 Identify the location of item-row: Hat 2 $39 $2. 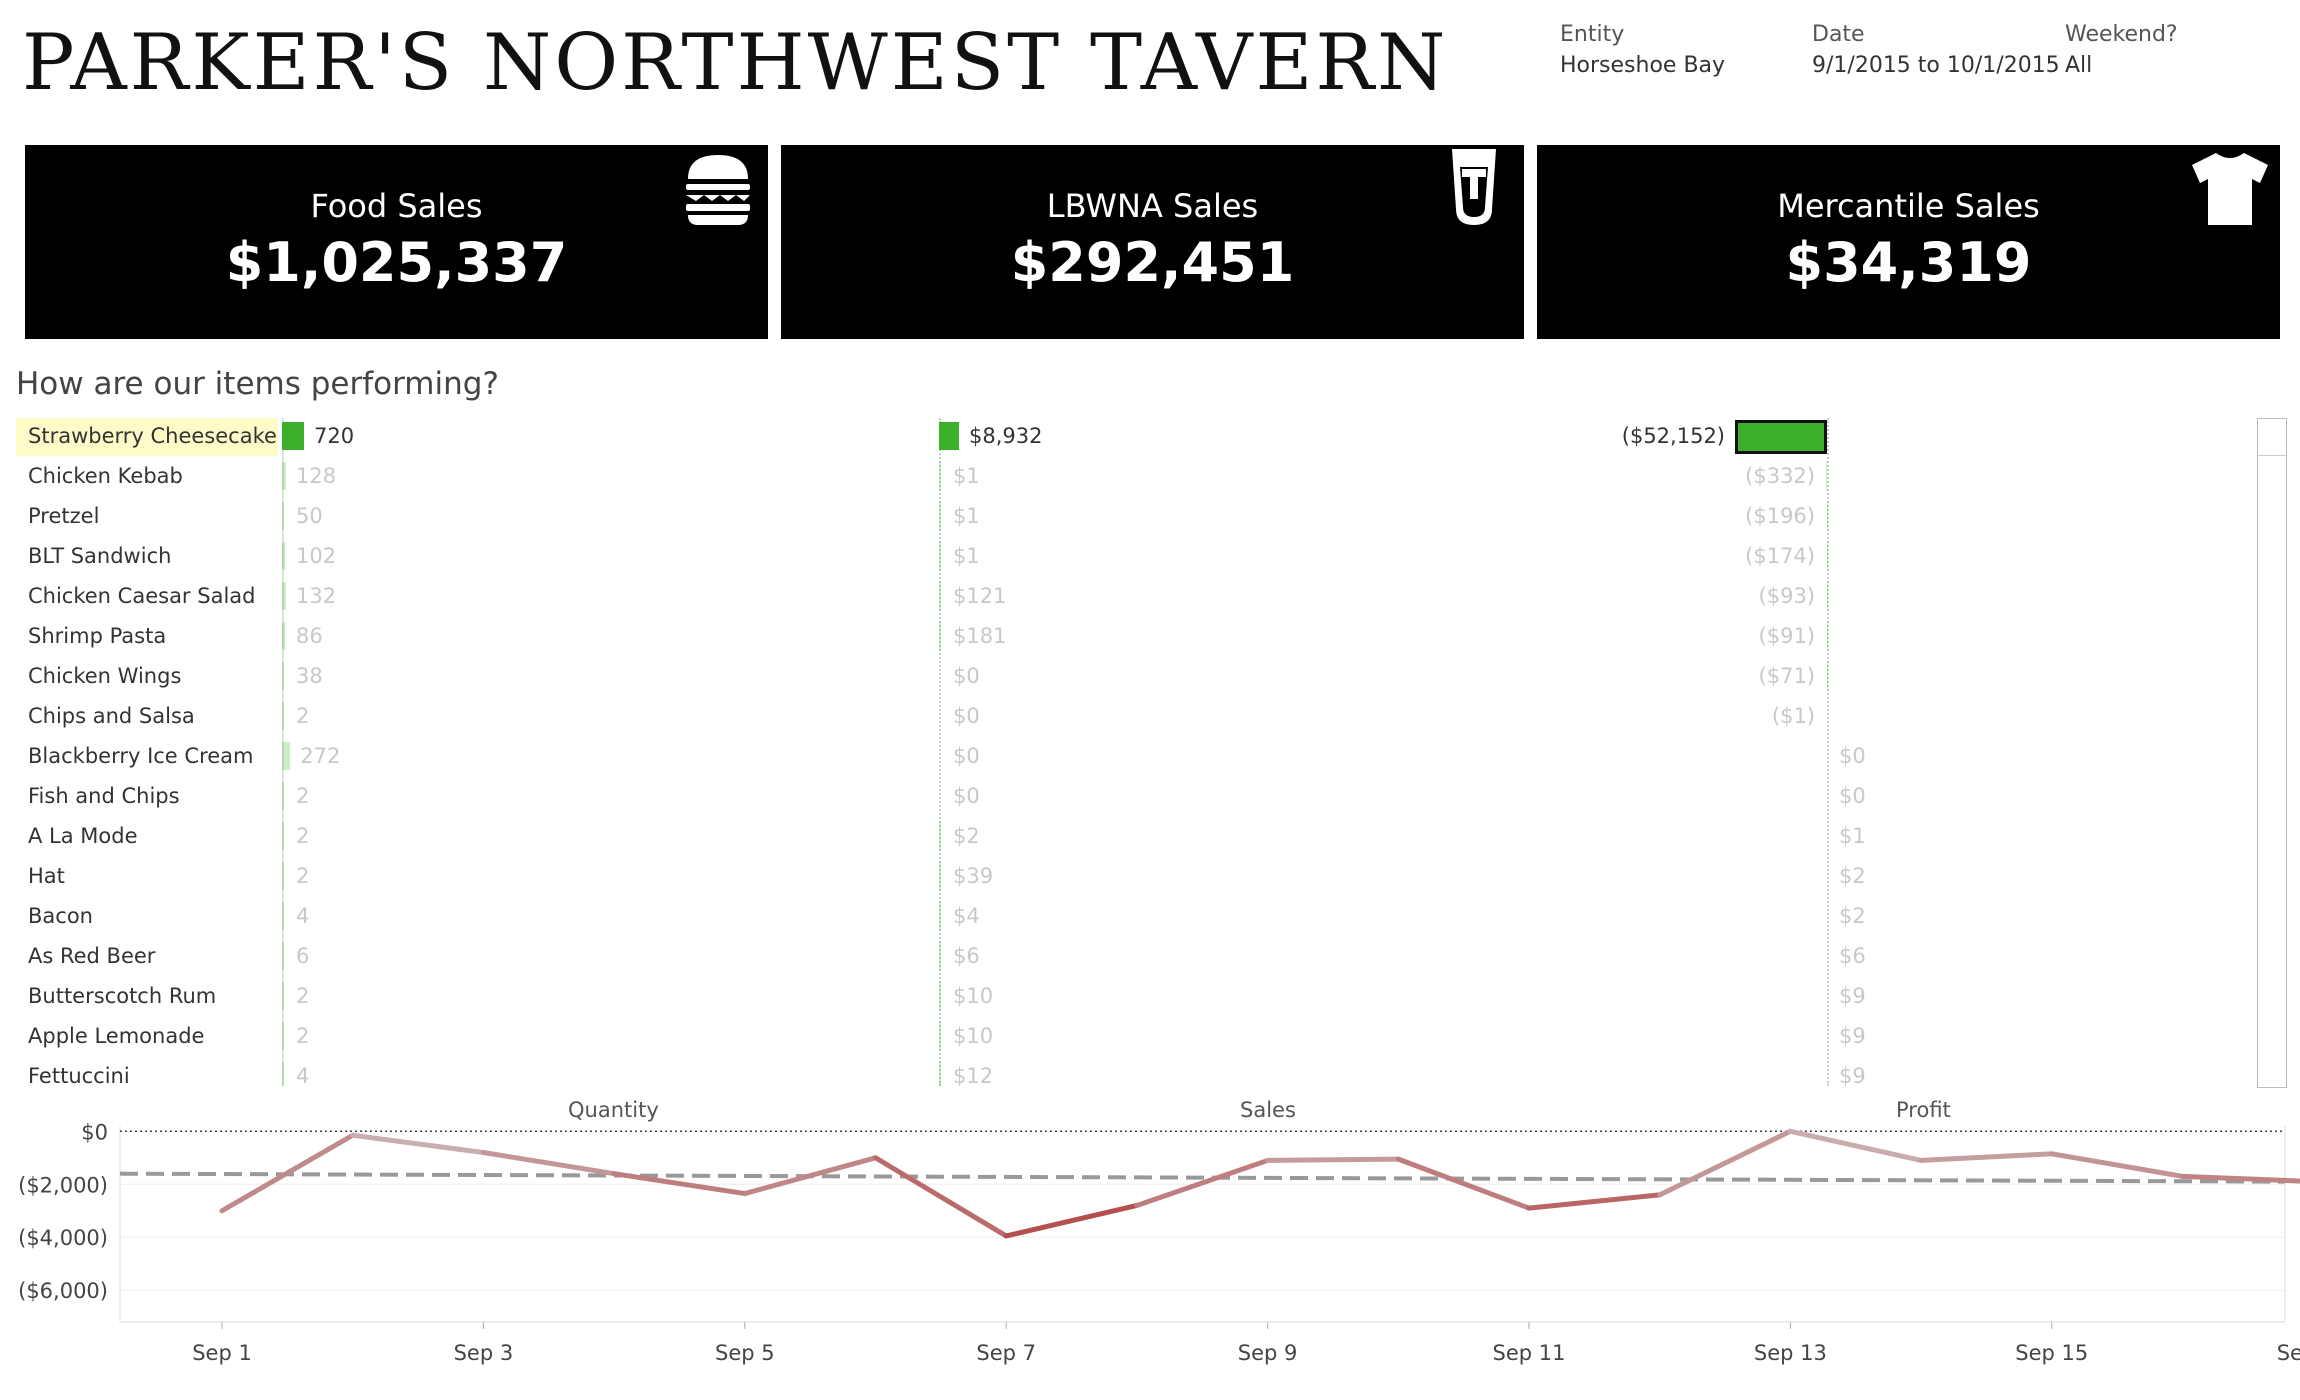
(1130, 878).